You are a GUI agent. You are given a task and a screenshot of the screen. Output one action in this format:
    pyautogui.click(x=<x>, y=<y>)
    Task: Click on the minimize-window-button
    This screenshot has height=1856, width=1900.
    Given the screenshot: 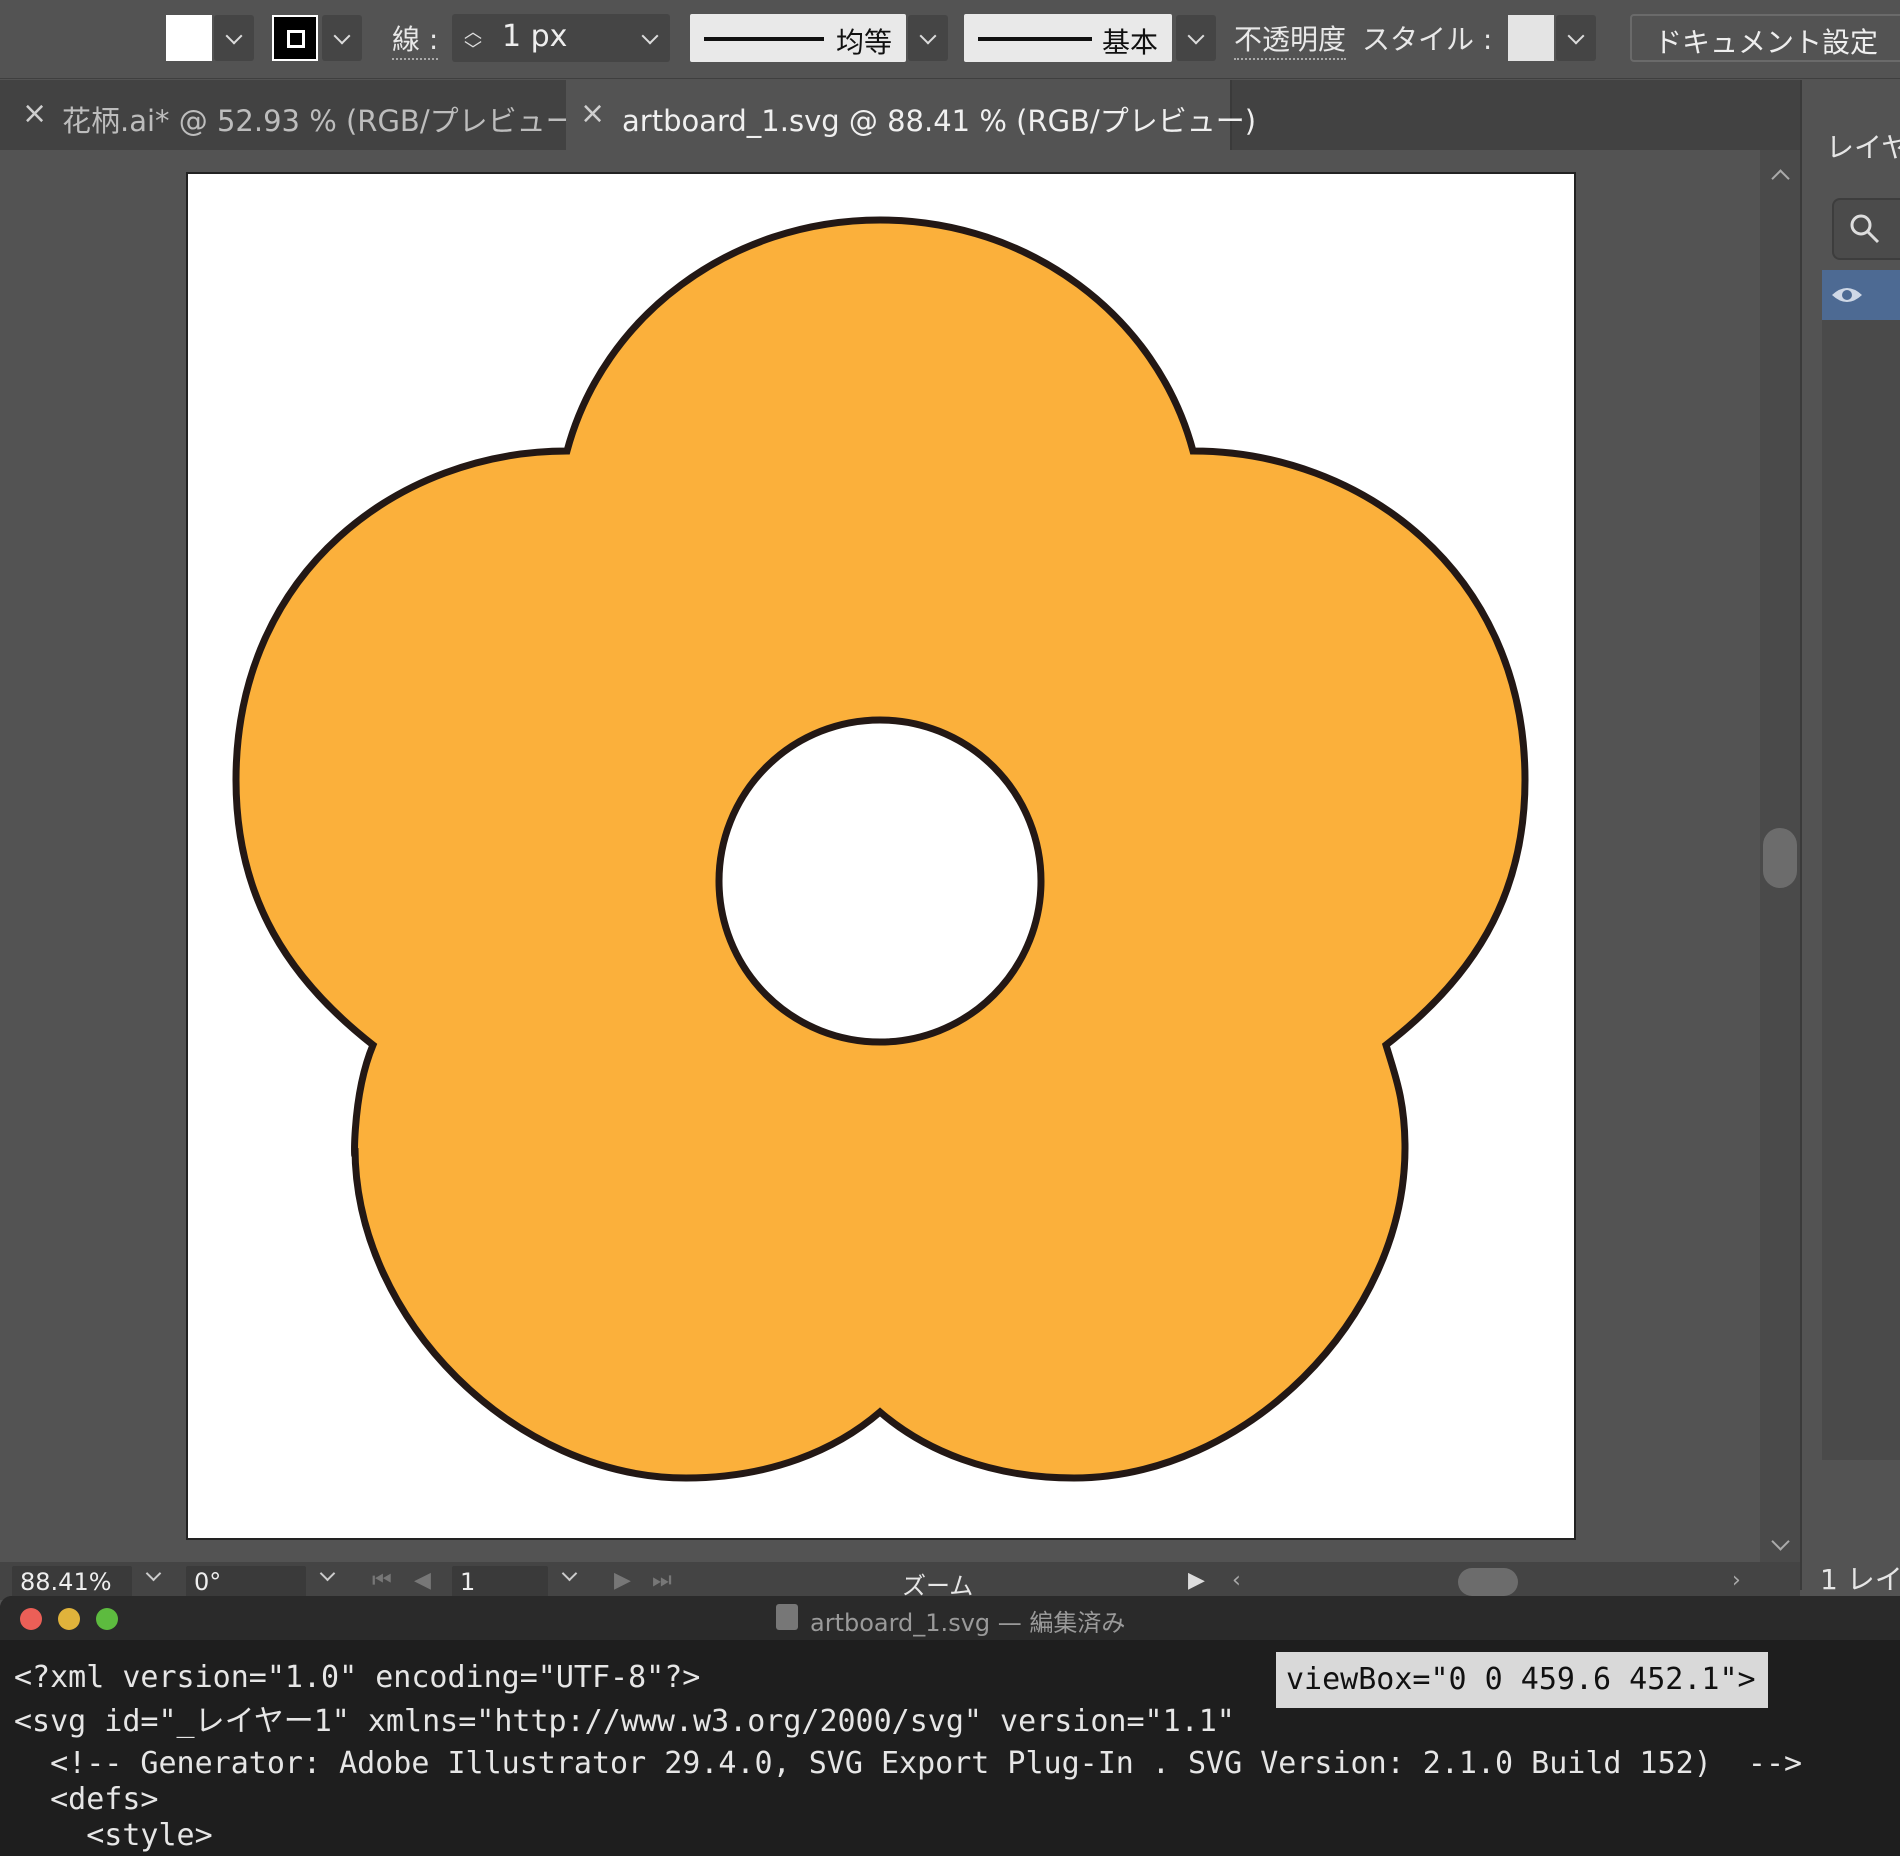 What is the action you would take?
    pyautogui.click(x=69, y=1619)
    